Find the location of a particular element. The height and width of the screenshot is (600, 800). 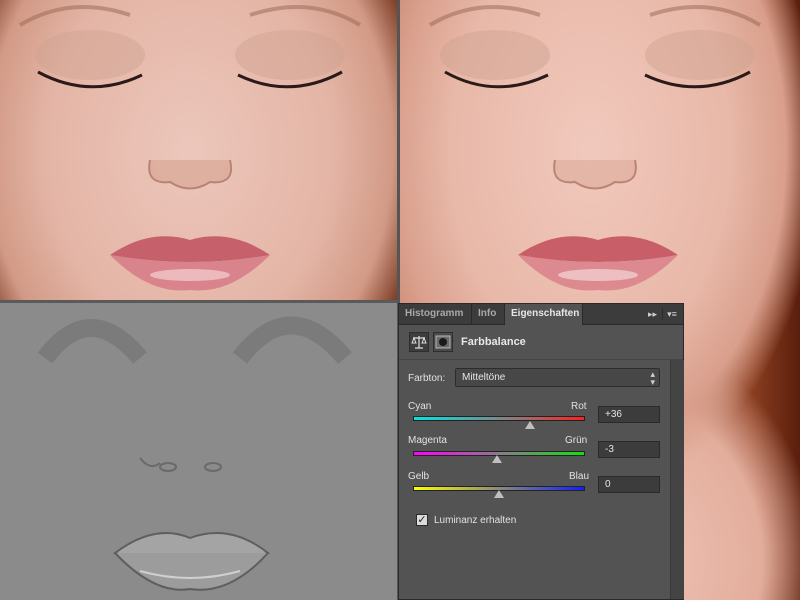

panel-tab-bar: Histogramm Info Eigenschaften ▸▸ ▾≡ is located at coordinates (541, 314).